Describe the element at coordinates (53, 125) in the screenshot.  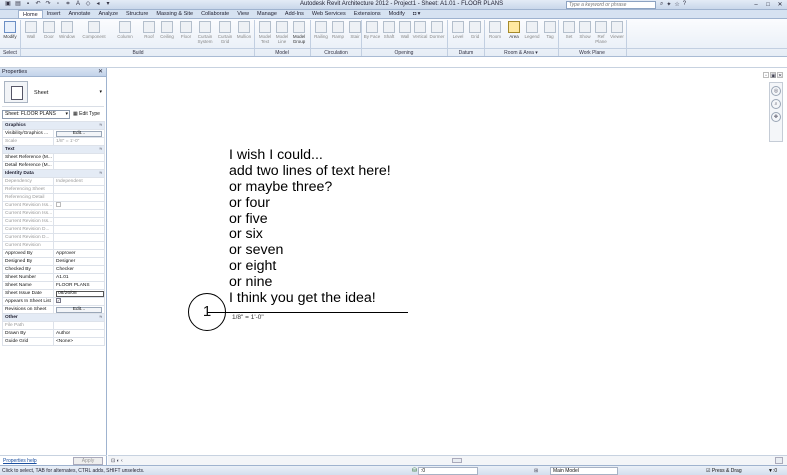
I see `group-graphics: Graphics ≈` at that location.